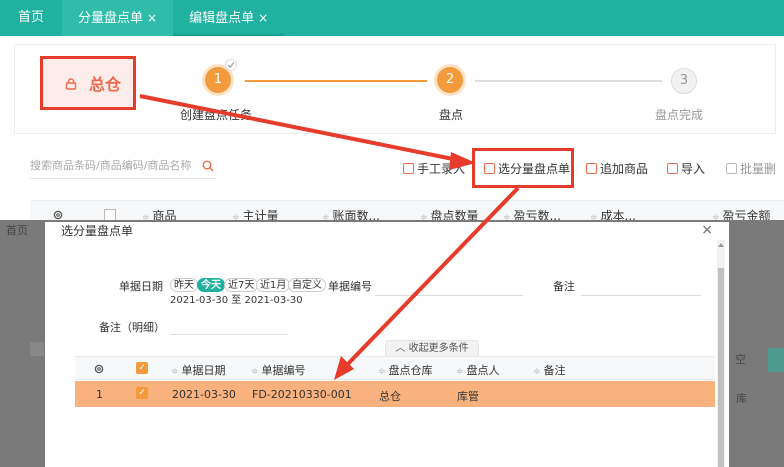 This screenshot has width=784, height=467. What do you see at coordinates (184, 285) in the screenshot?
I see `chip-yesterday: 昨天` at bounding box center [184, 285].